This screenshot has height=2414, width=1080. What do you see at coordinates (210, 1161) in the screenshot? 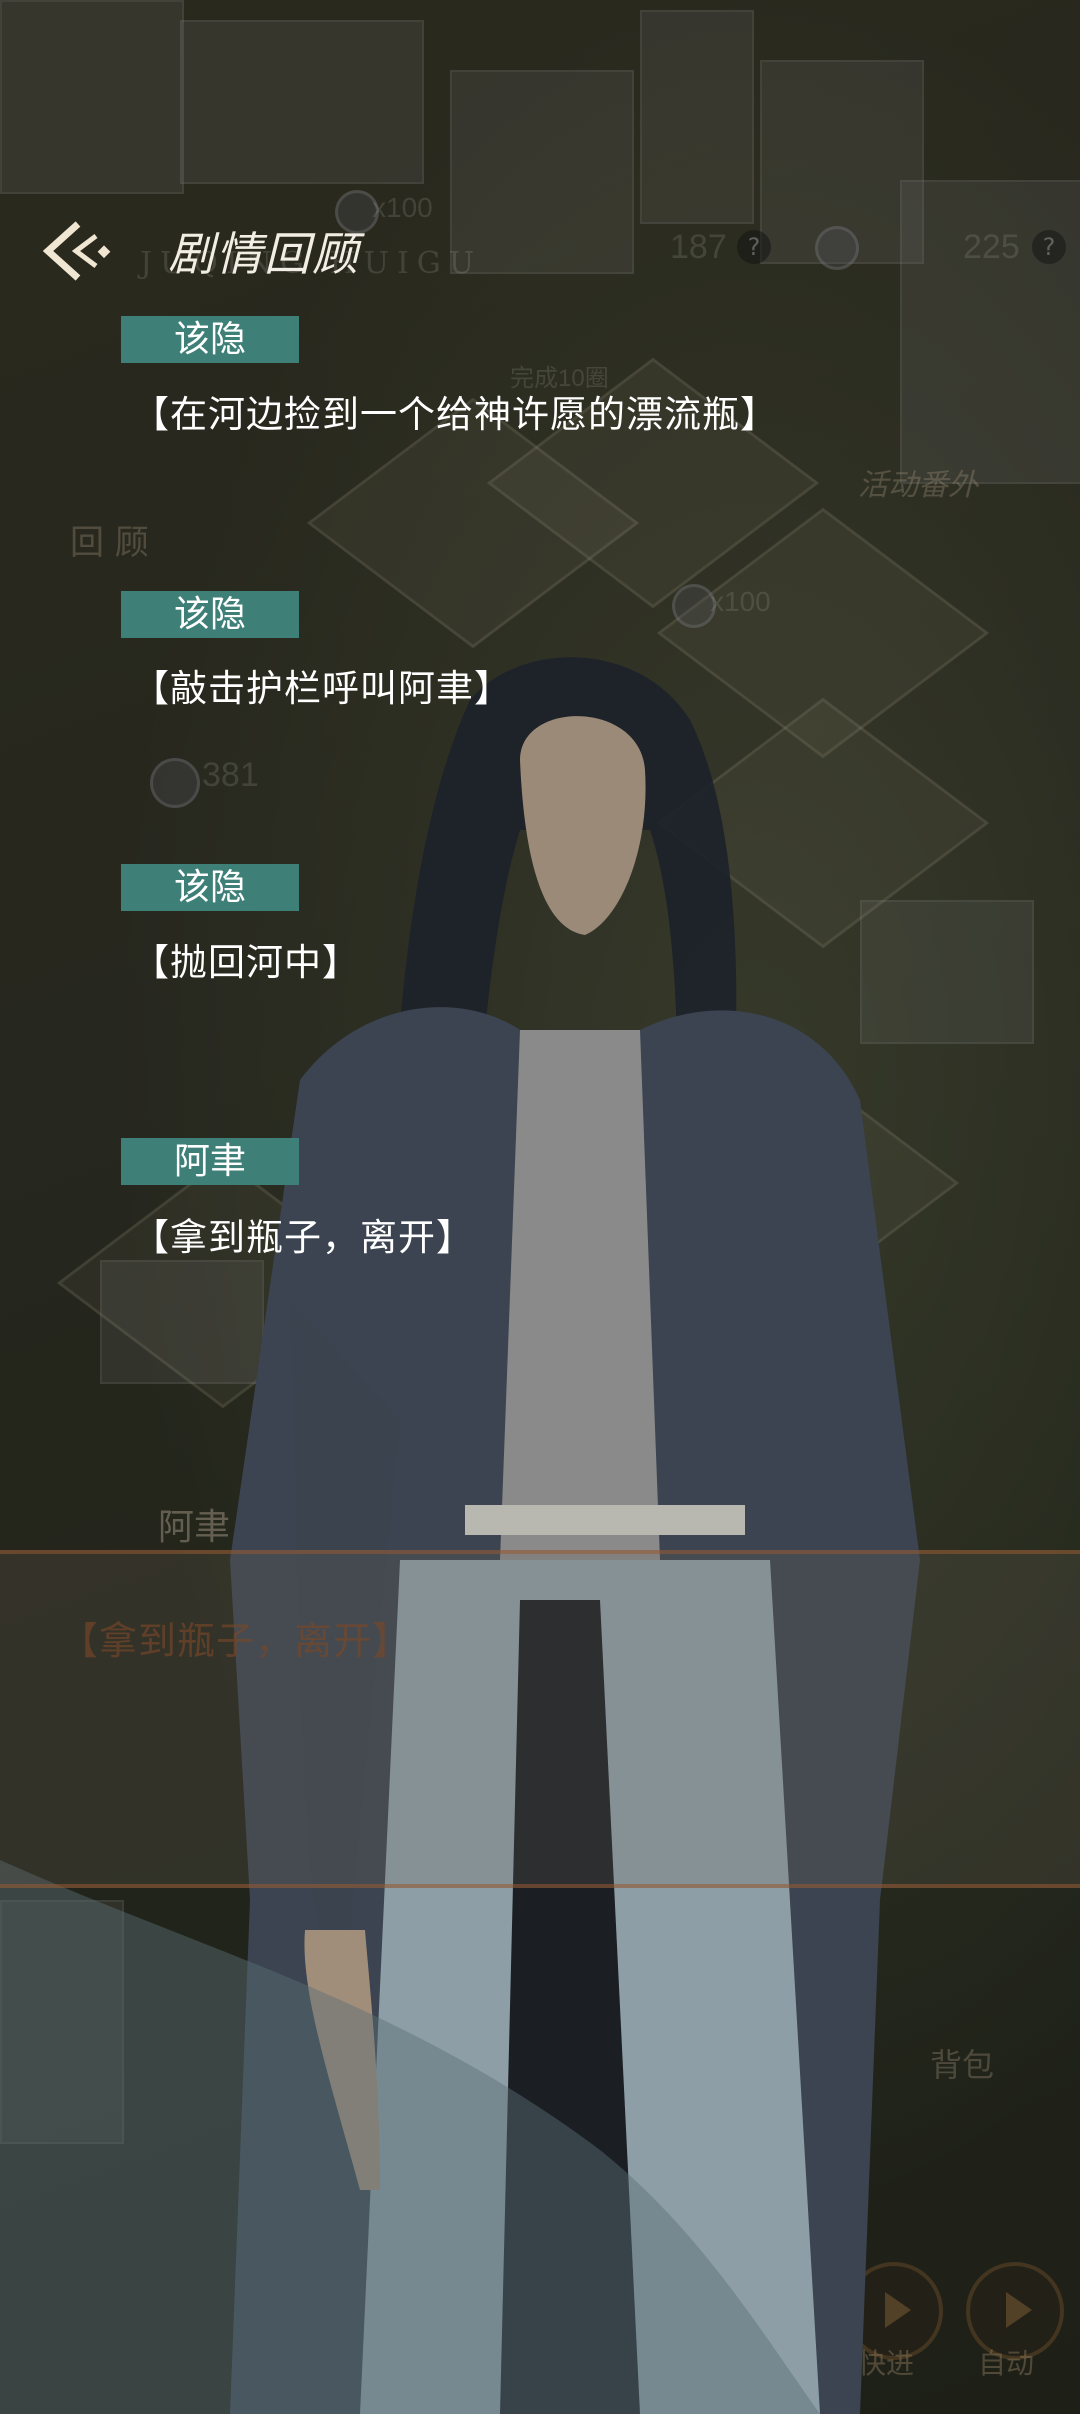
I see `speaker-tag: 阿聿` at bounding box center [210, 1161].